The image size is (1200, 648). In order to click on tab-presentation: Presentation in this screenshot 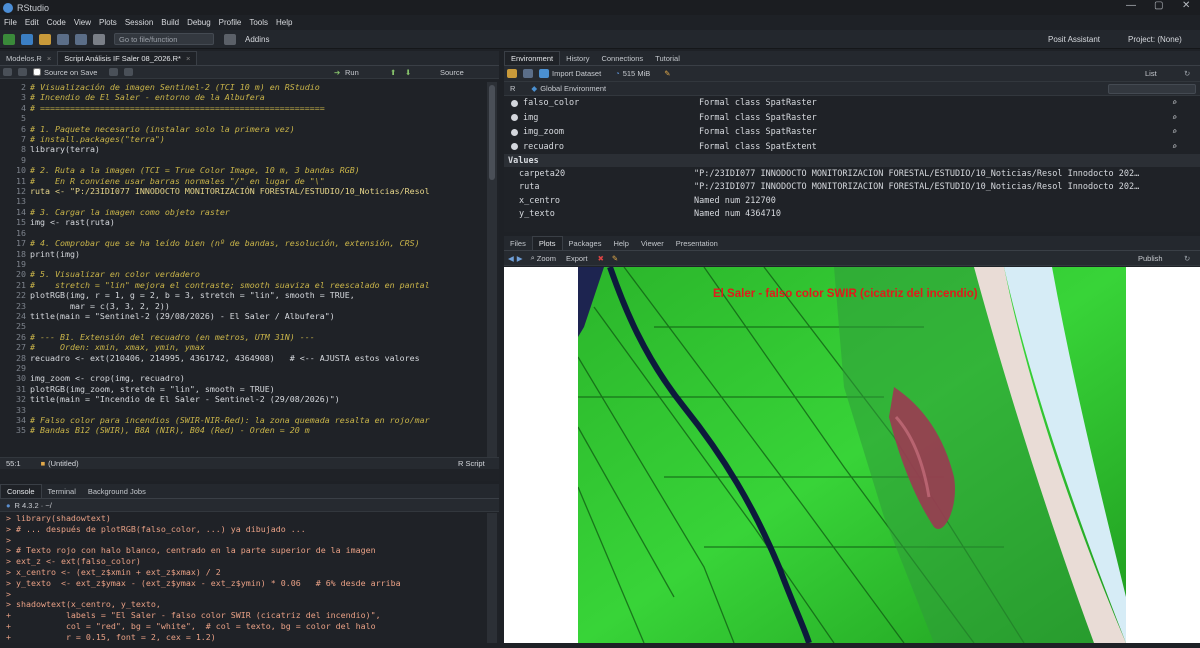, I will do `click(697, 243)`.